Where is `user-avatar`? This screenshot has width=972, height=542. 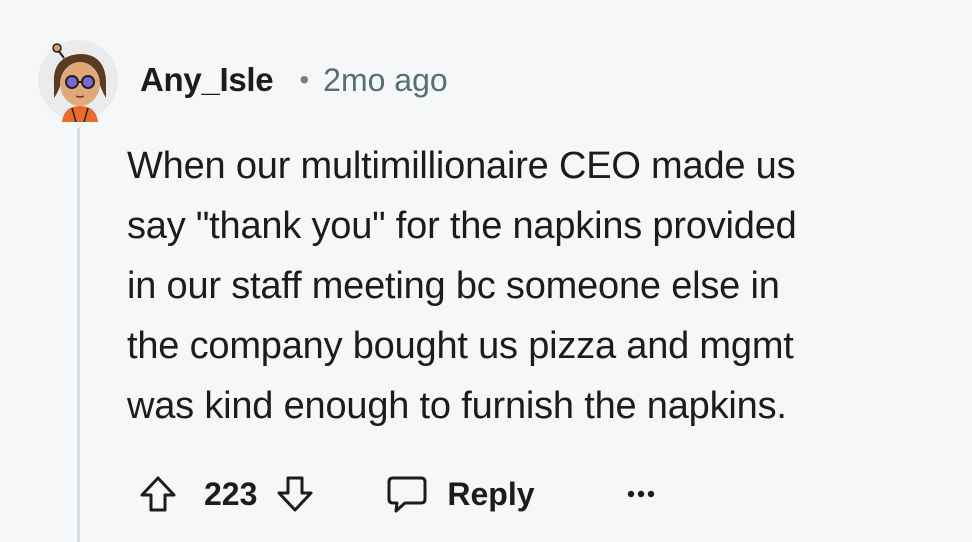
user-avatar is located at coordinates (78, 78).